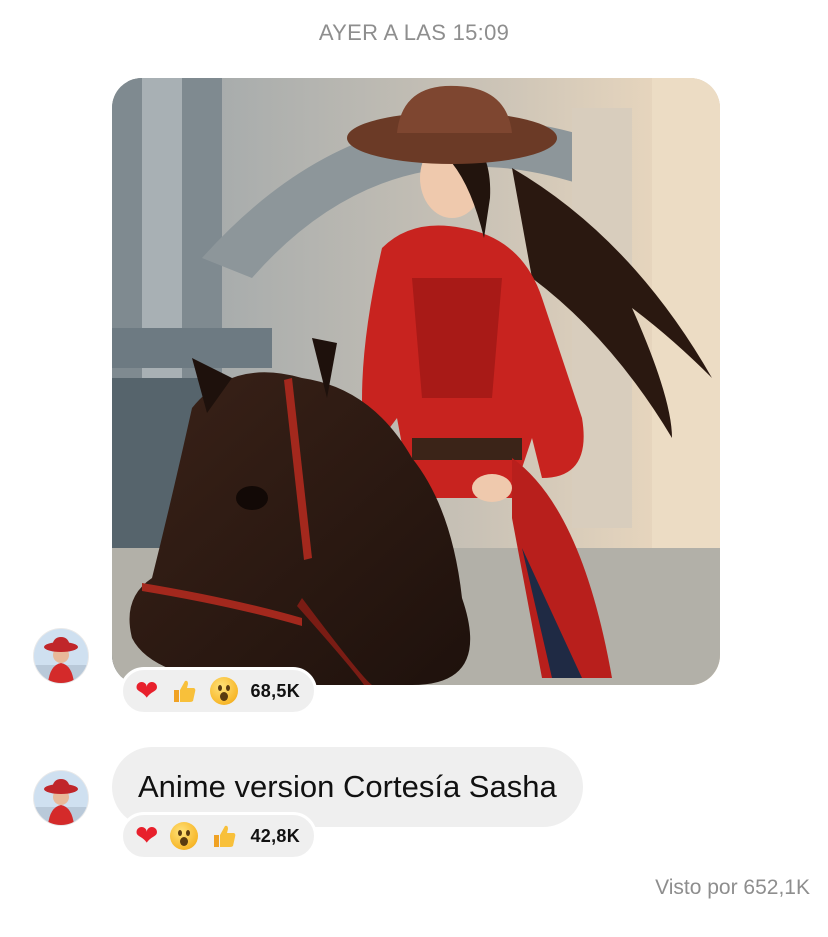  I want to click on seen-by-label: Visto por 652,1K, so click(732, 888).